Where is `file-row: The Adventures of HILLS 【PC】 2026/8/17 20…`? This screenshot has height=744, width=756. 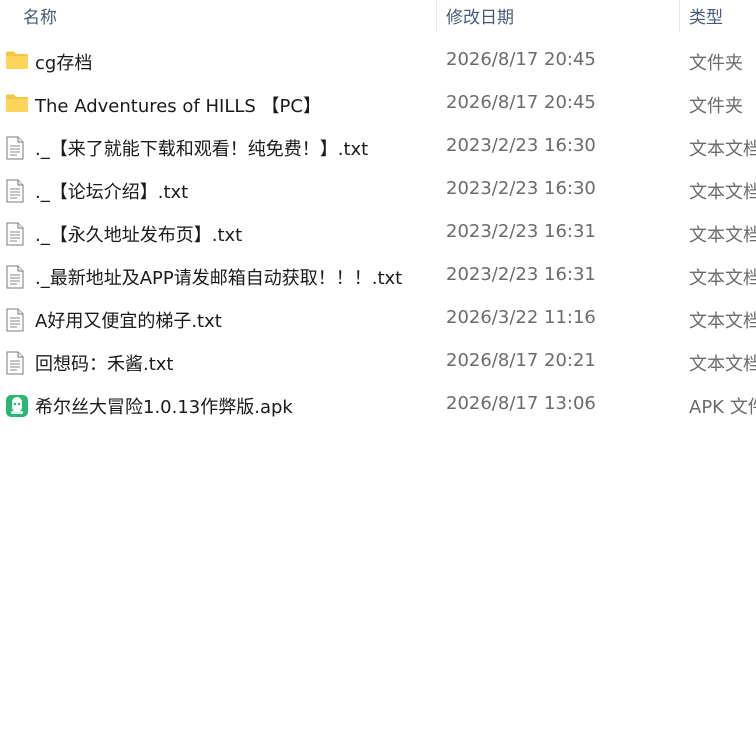 file-row: The Adventures of HILLS 【PC】 2026/8/17 20… is located at coordinates (378, 103).